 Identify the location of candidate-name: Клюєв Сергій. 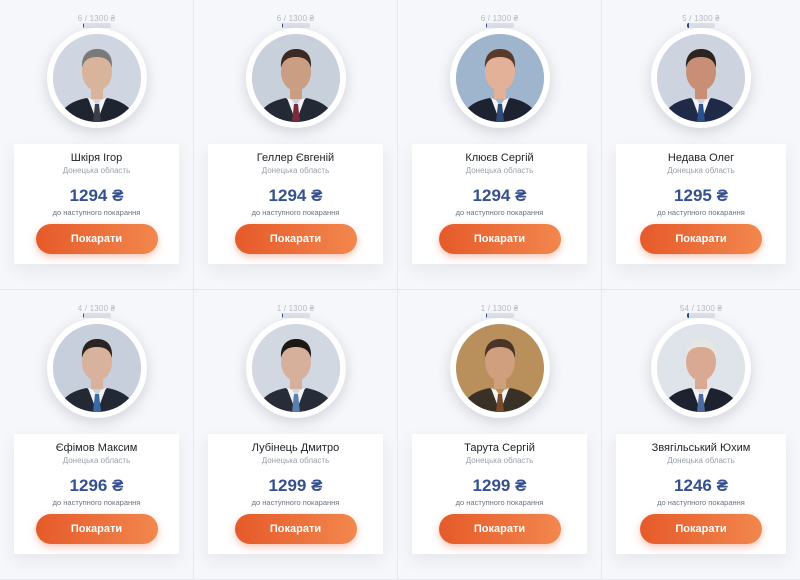
(499, 158).